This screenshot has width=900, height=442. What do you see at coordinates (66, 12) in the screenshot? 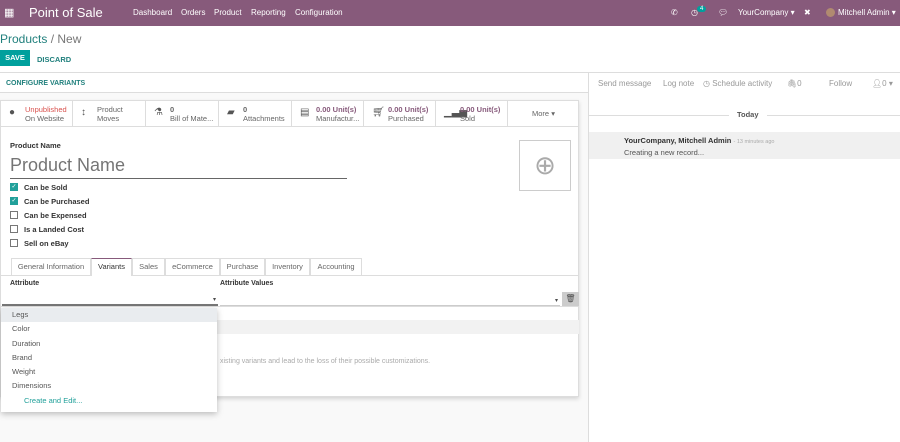
I see `app-title: Point of Sale` at bounding box center [66, 12].